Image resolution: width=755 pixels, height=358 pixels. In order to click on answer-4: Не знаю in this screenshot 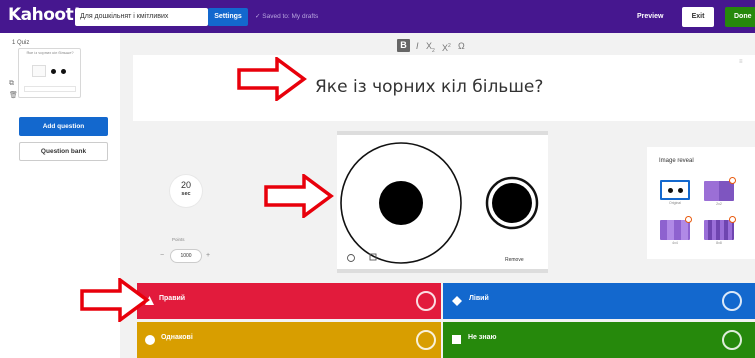, I will do `click(599, 340)`.